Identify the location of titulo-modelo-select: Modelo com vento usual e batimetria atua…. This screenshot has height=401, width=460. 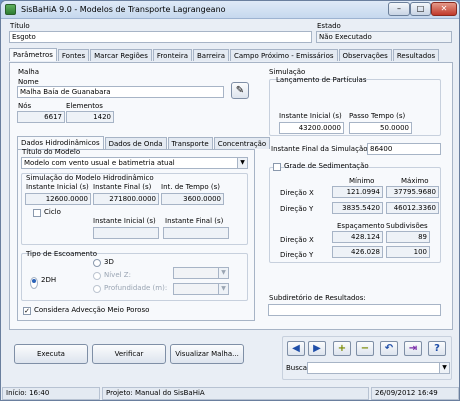
(134, 163).